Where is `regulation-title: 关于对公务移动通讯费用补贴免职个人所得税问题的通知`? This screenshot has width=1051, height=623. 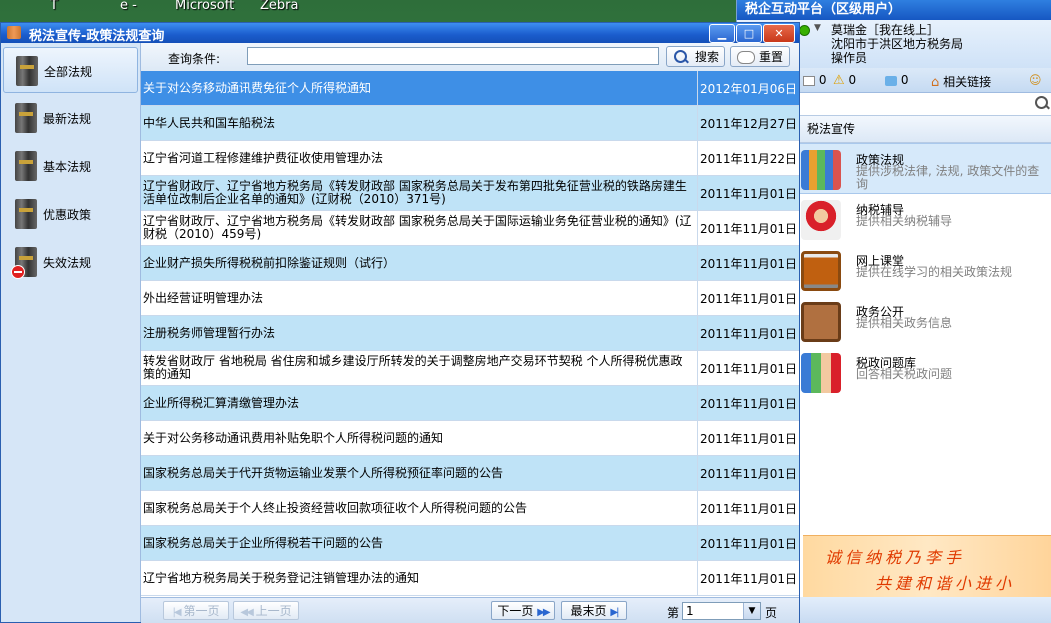 regulation-title: 关于对公务移动通讯费用补贴免职个人所得税问题的通知 is located at coordinates (418, 438).